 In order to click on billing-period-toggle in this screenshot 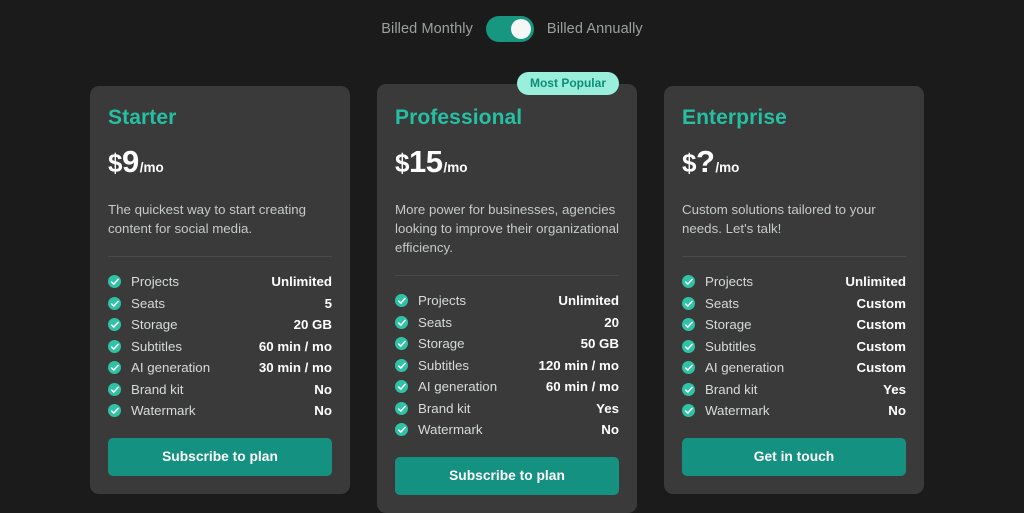, I will do `click(509, 29)`.